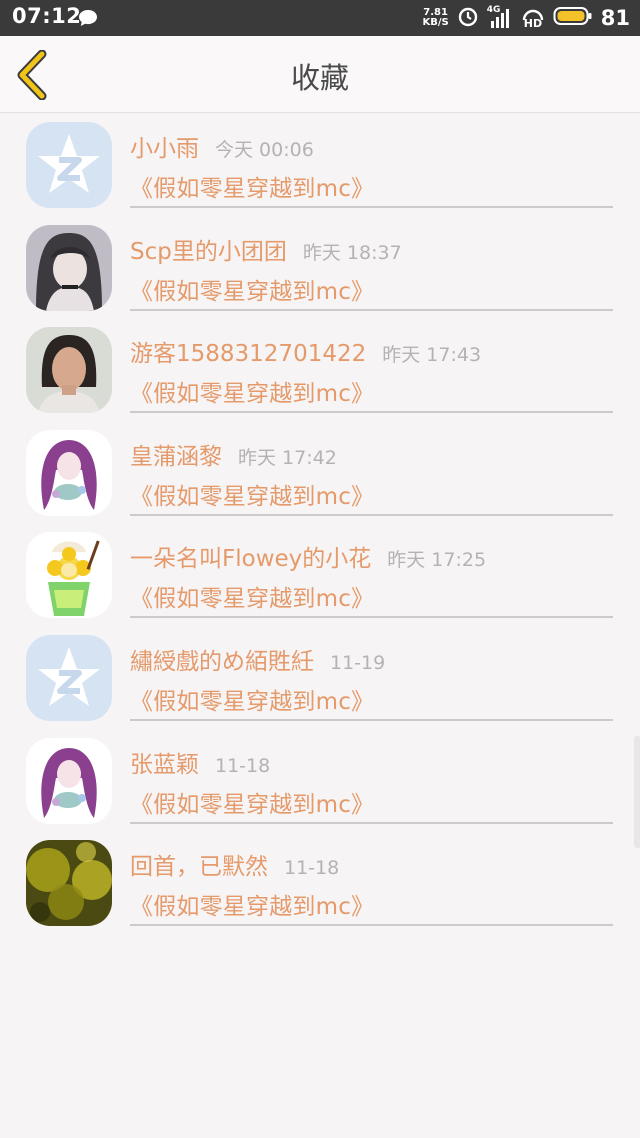 This screenshot has height=1138, width=640. I want to click on favorite-time: 昨天 17:42, so click(287, 457).